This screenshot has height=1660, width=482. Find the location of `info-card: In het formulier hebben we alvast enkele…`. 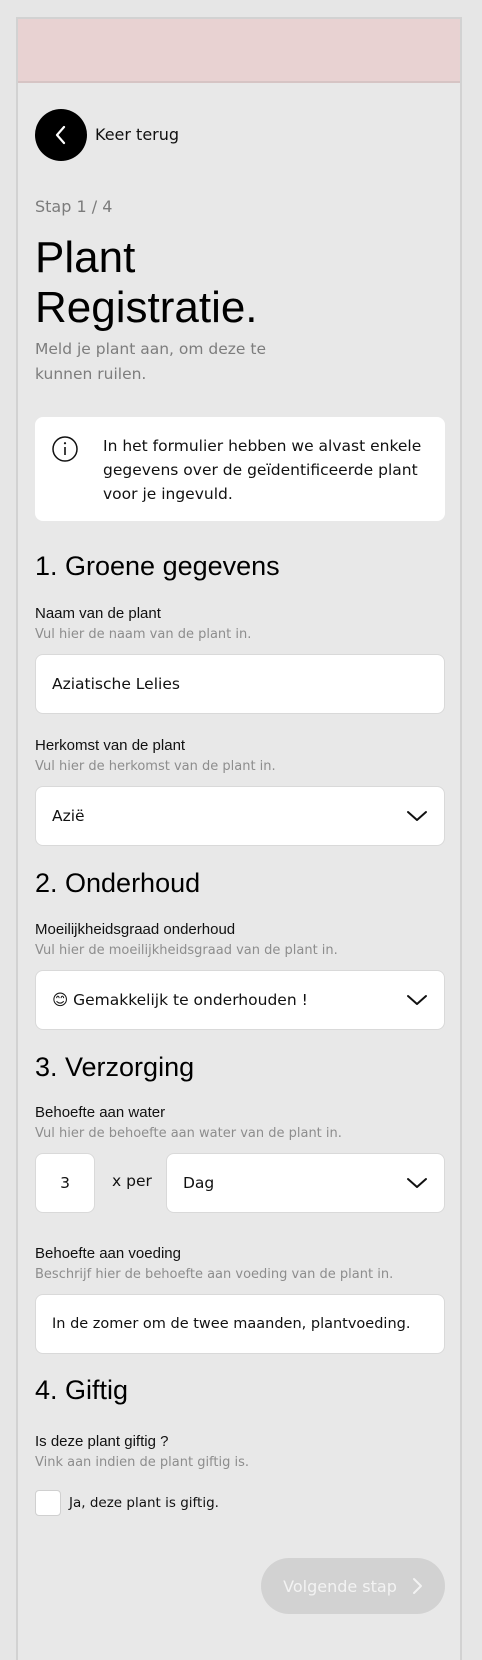

info-card: In het formulier hebben we alvast enkele… is located at coordinates (240, 469).